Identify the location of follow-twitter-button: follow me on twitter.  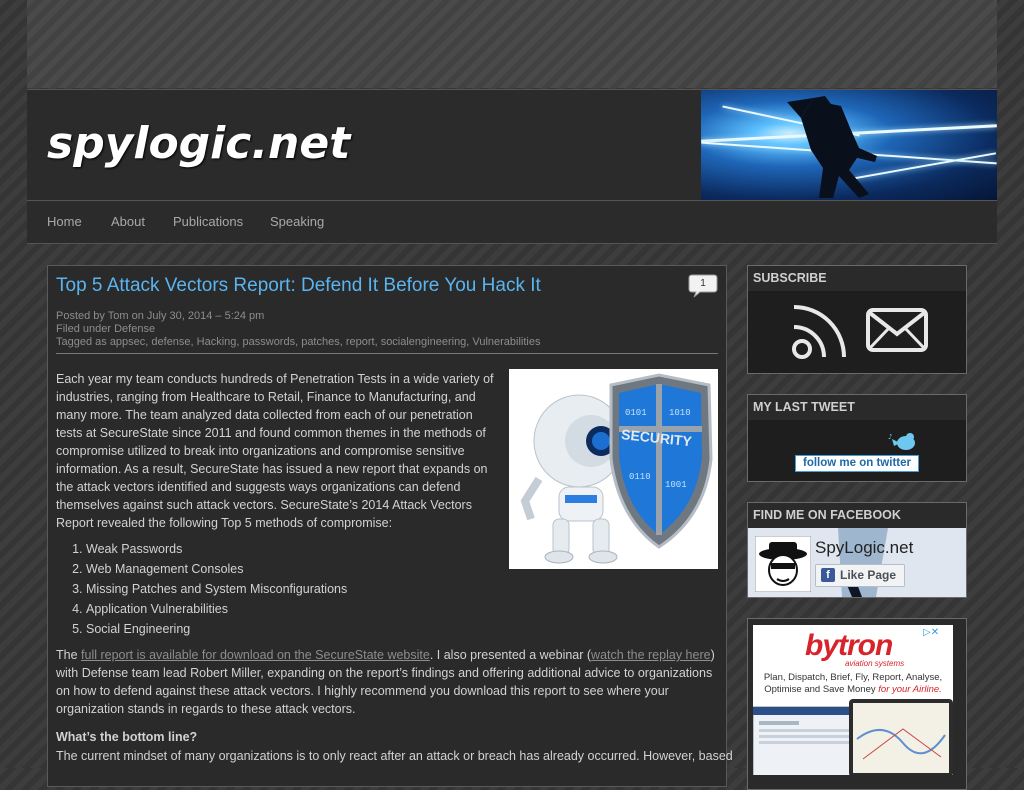
(857, 463).